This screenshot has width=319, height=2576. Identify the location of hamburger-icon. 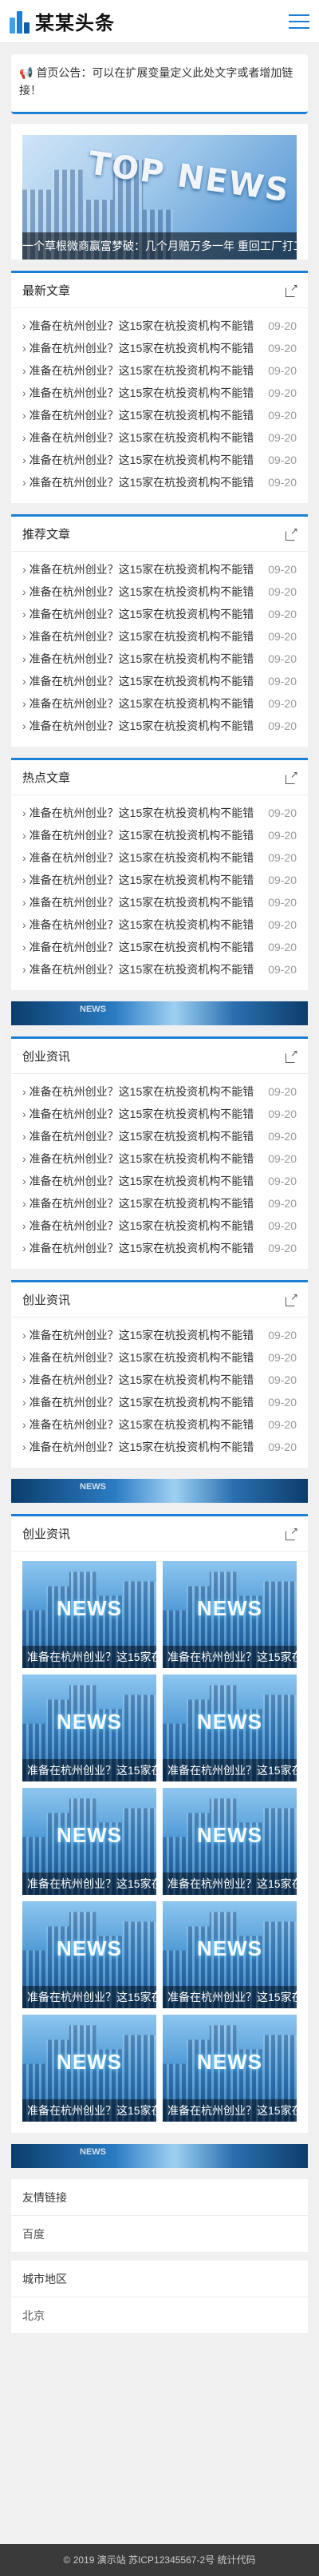
(299, 21).